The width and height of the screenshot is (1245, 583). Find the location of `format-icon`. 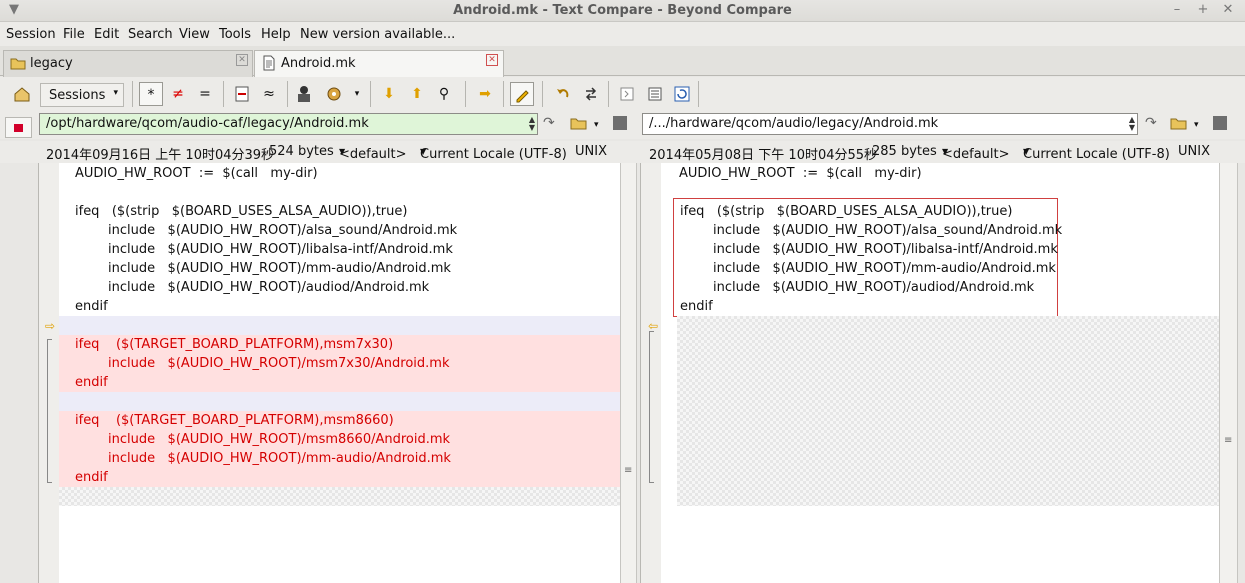

format-icon is located at coordinates (334, 94).